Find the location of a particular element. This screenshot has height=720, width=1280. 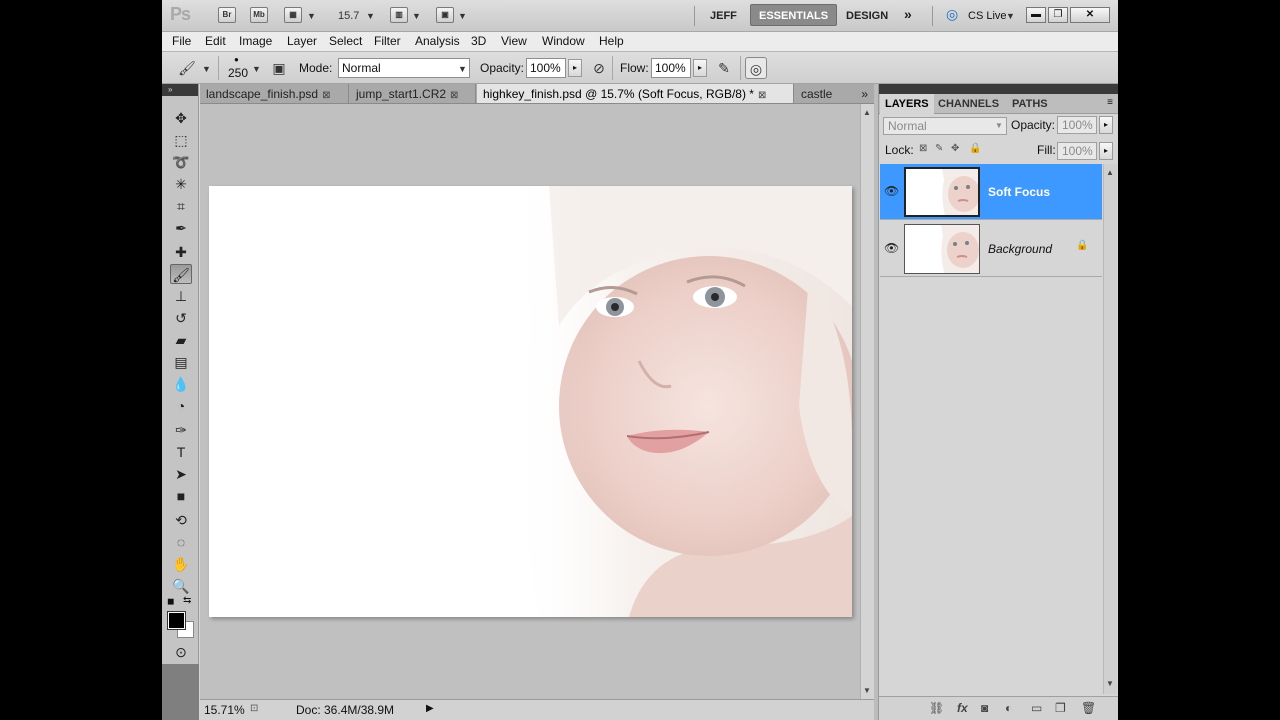

status-menu-arrow-icon: ▶ is located at coordinates (430, 708).